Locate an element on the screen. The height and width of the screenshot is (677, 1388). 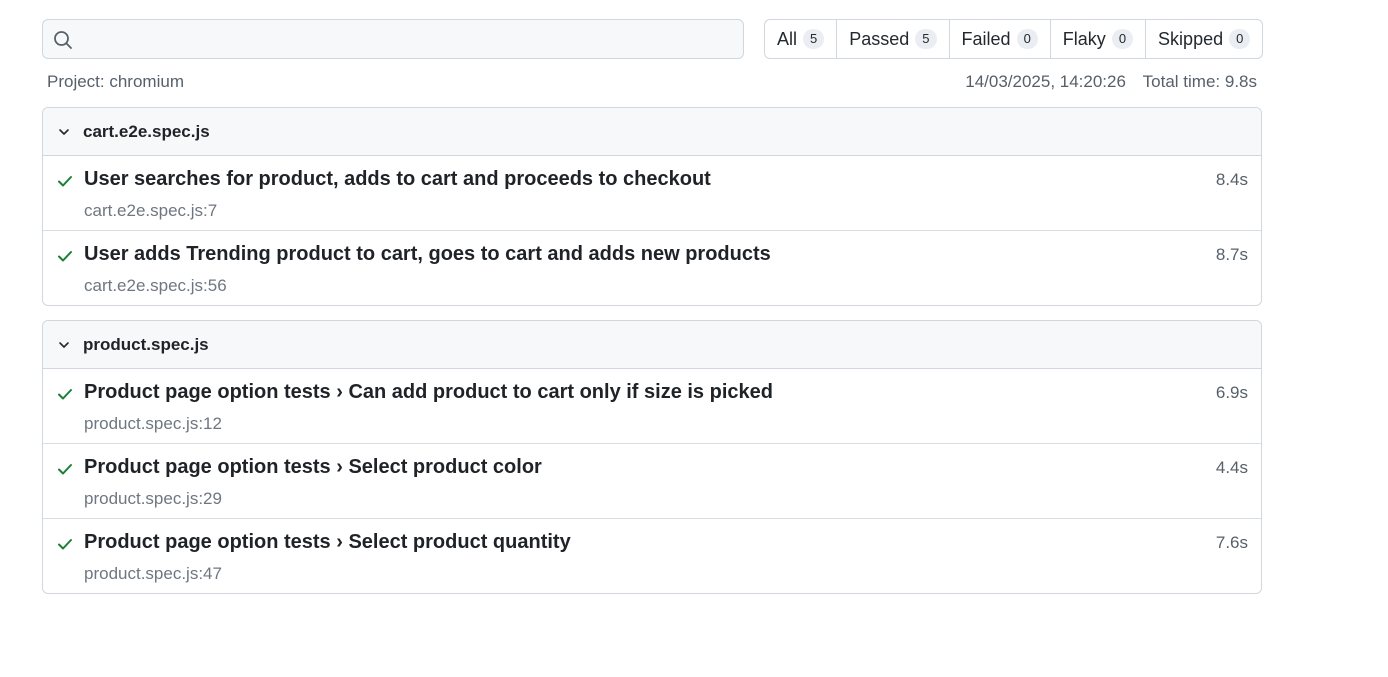
filter-label: Flaky is located at coordinates (1084, 38).